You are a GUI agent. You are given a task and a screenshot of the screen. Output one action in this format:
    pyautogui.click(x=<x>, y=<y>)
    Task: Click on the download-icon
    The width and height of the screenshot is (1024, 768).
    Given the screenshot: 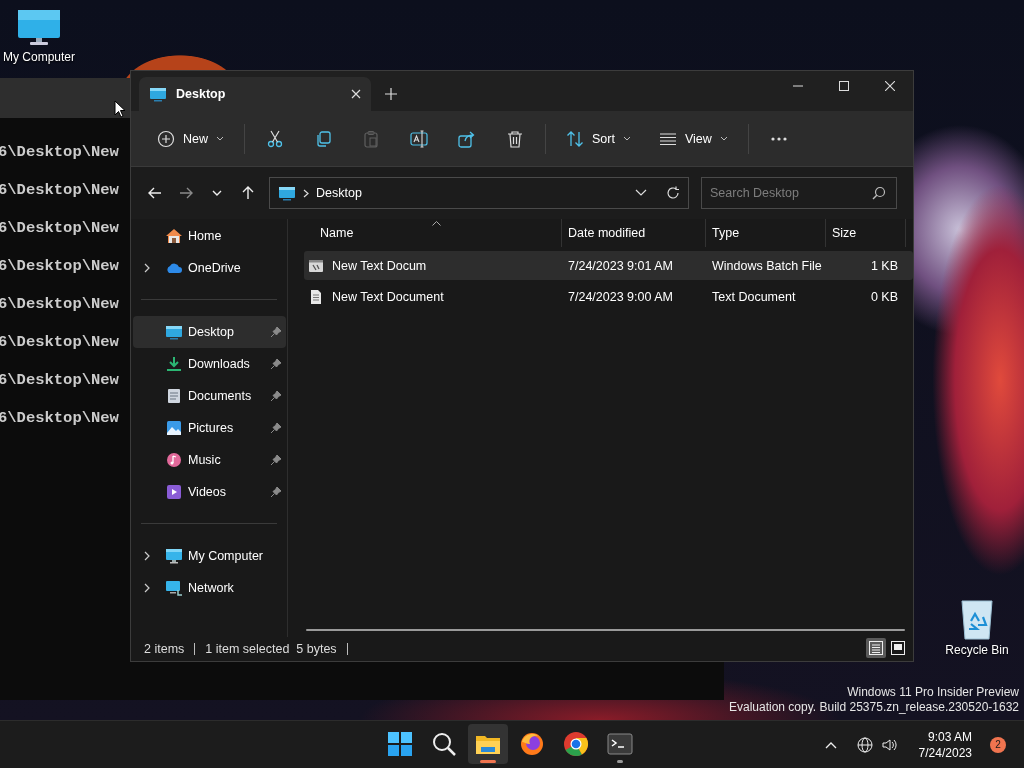 What is the action you would take?
    pyautogui.click(x=174, y=364)
    